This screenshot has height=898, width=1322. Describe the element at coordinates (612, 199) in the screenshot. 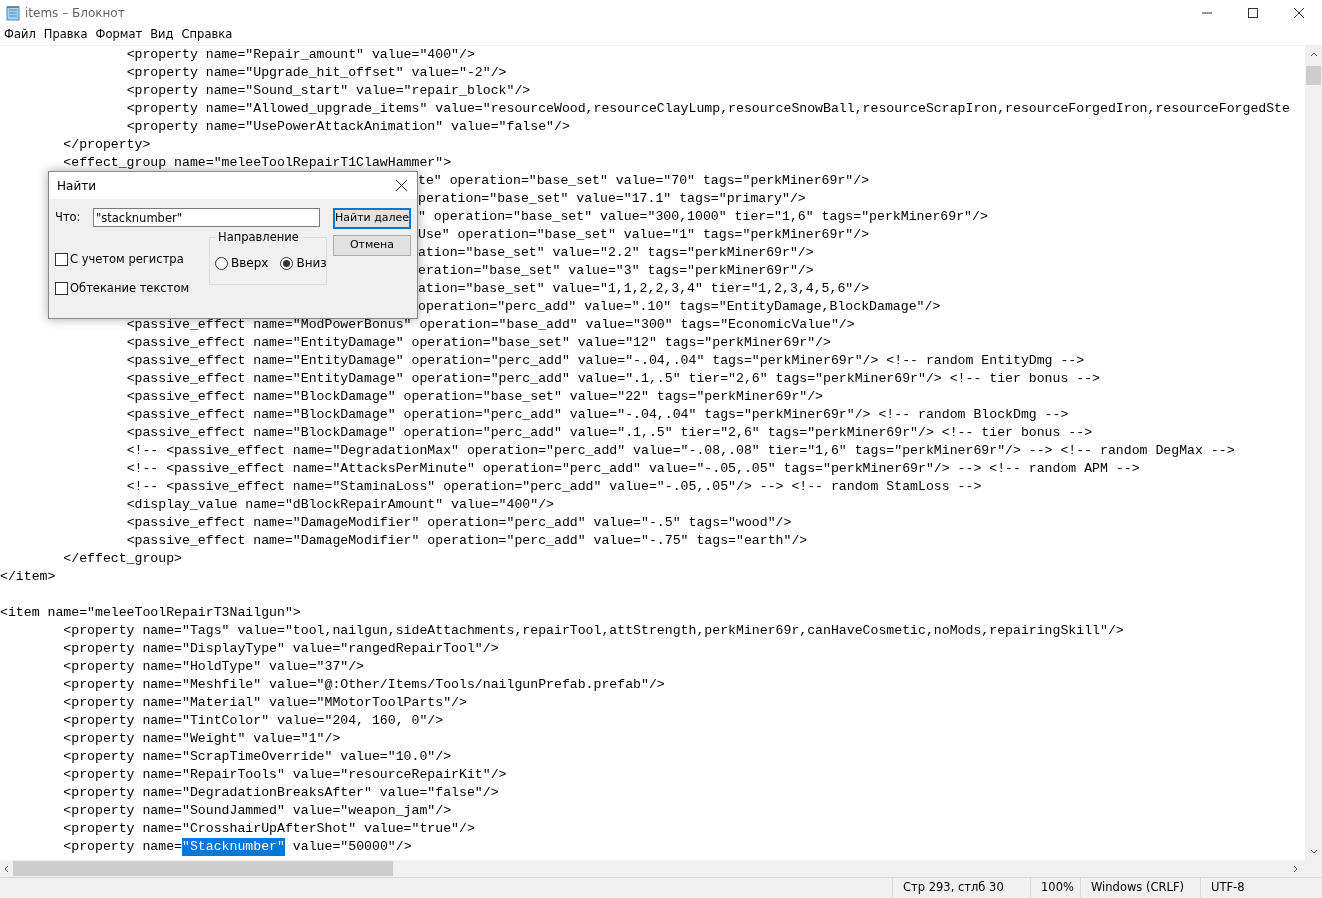

I see `code-line: peration="base_set" value="17.1" tags="primary"/>` at that location.